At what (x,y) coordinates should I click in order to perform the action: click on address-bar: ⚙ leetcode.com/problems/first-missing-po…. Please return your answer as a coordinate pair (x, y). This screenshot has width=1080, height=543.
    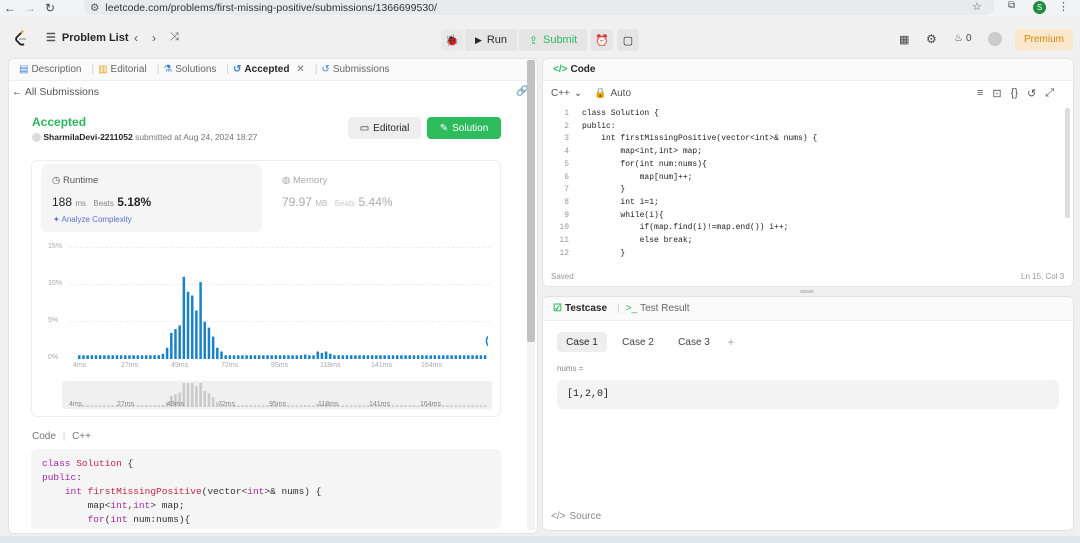
    Looking at the image, I should click on (539, 7).